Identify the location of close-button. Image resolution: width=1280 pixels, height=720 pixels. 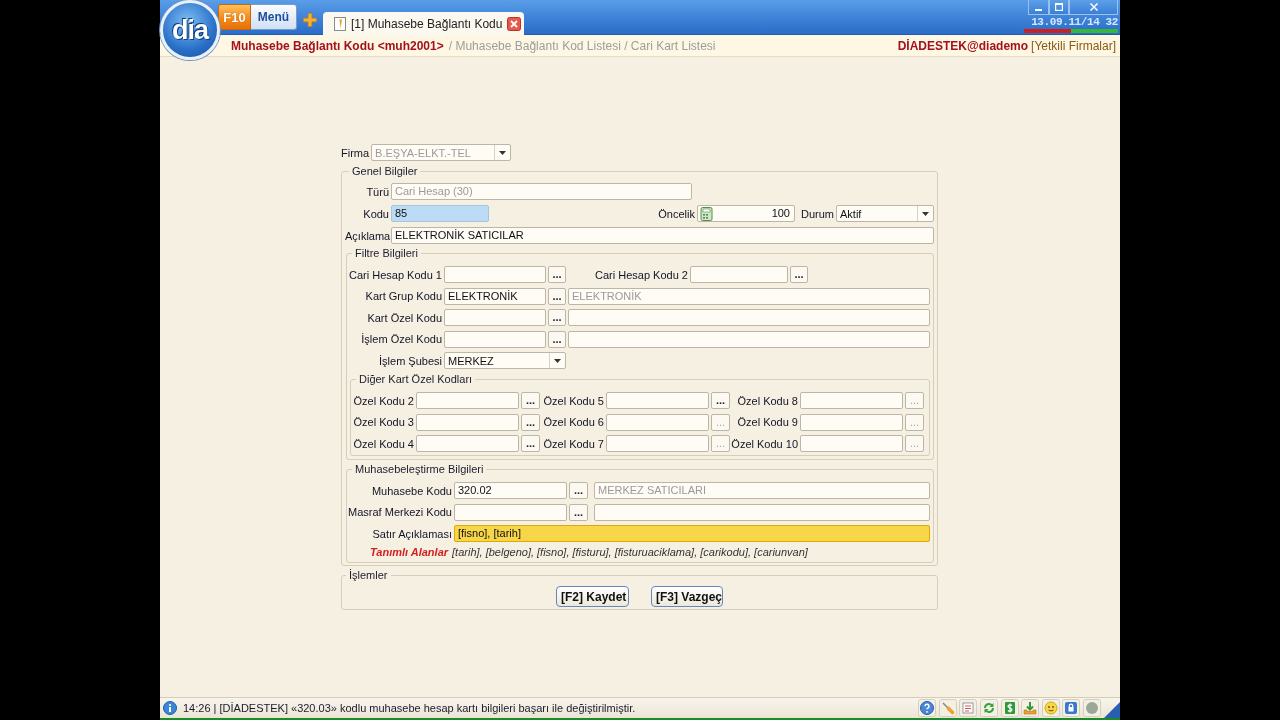
(1093, 7).